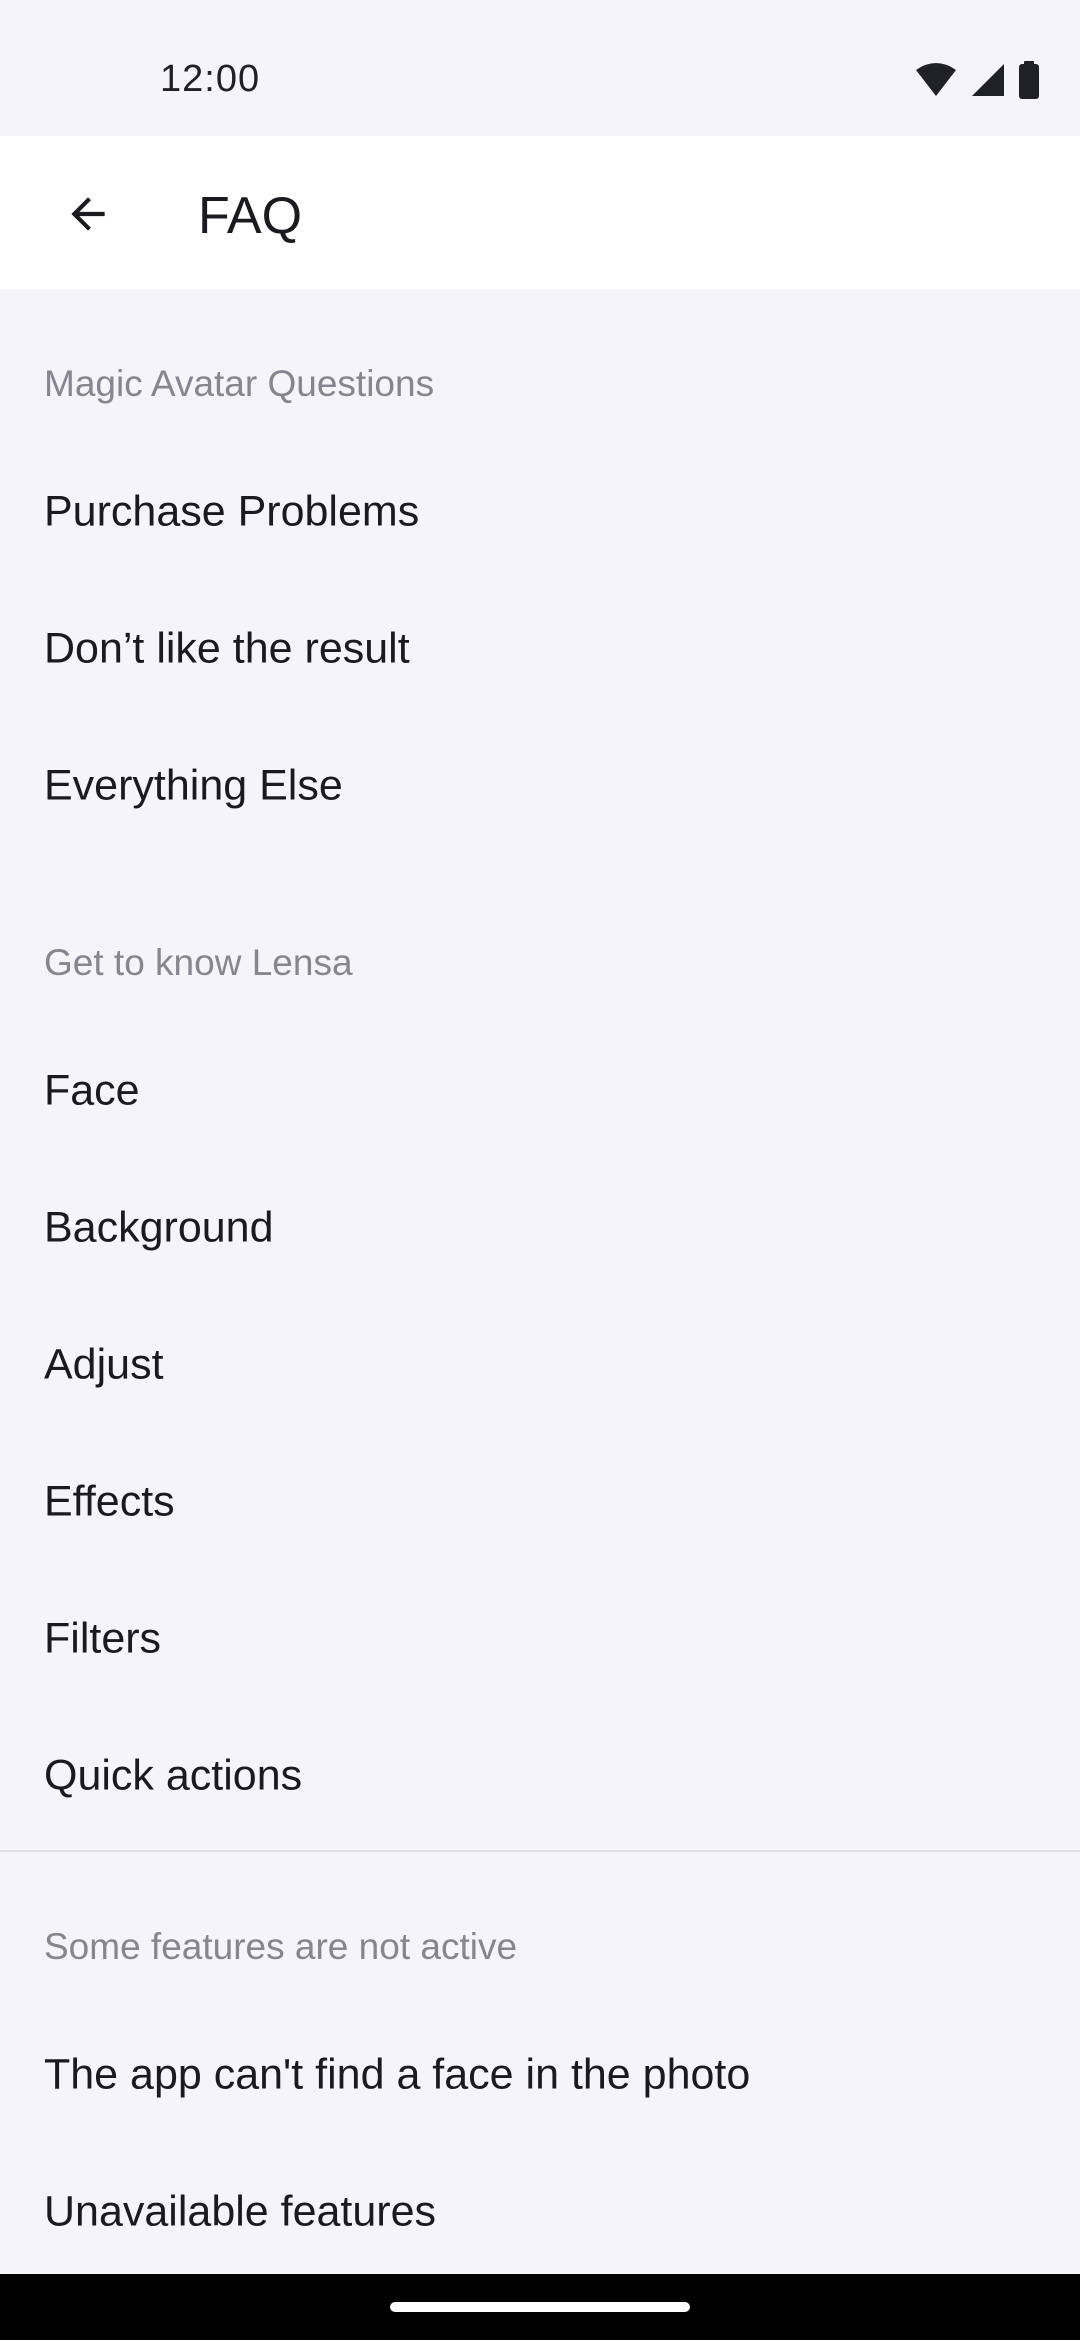 The width and height of the screenshot is (1080, 2340). What do you see at coordinates (92, 1090) in the screenshot?
I see `faq-item-label: Face` at bounding box center [92, 1090].